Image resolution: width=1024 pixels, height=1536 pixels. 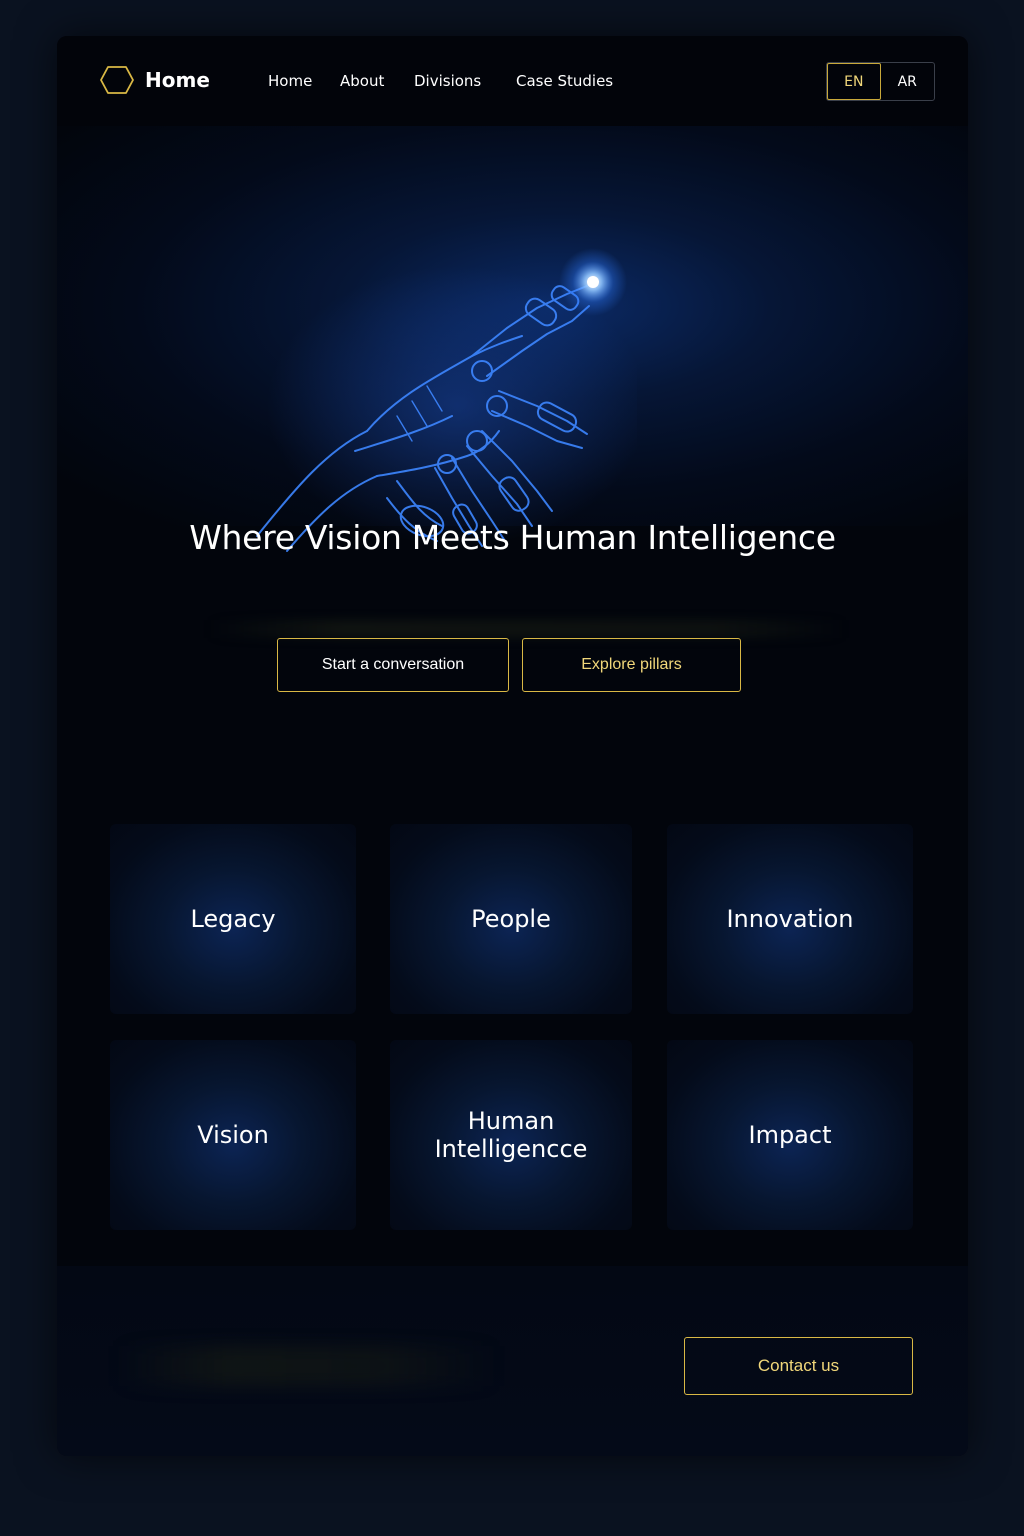 I want to click on hero-headline: Where Vision Meets Human Intelligence, so click(x=512, y=537).